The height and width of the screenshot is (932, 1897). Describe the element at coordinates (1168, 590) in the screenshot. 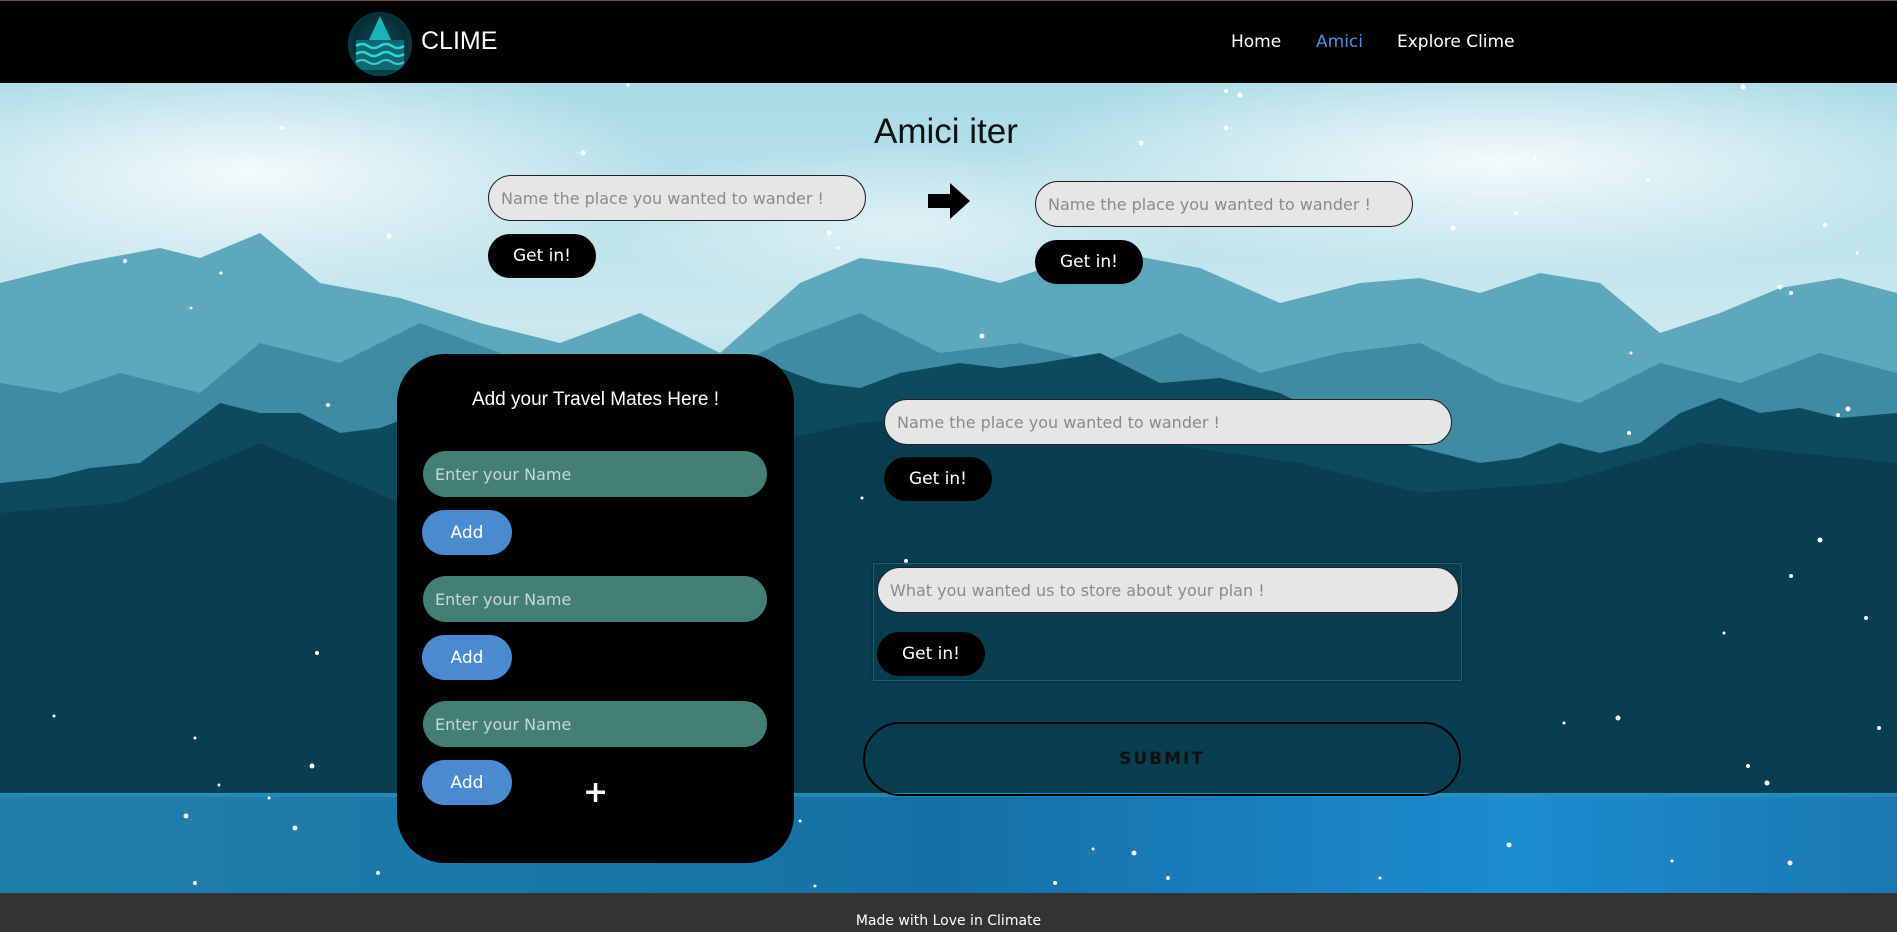

I see `plan-notes-input` at that location.